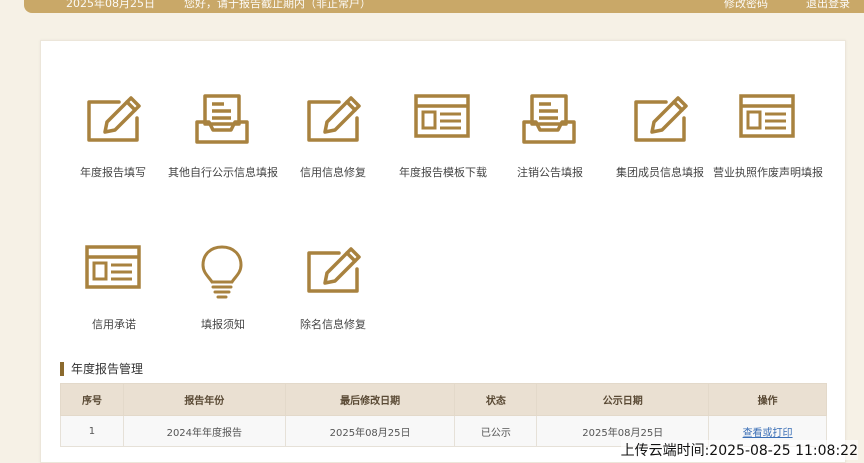 This screenshot has height=463, width=864. I want to click on header-notice: 您好，请于报告截止期内（非正常户）, so click(277, 5).